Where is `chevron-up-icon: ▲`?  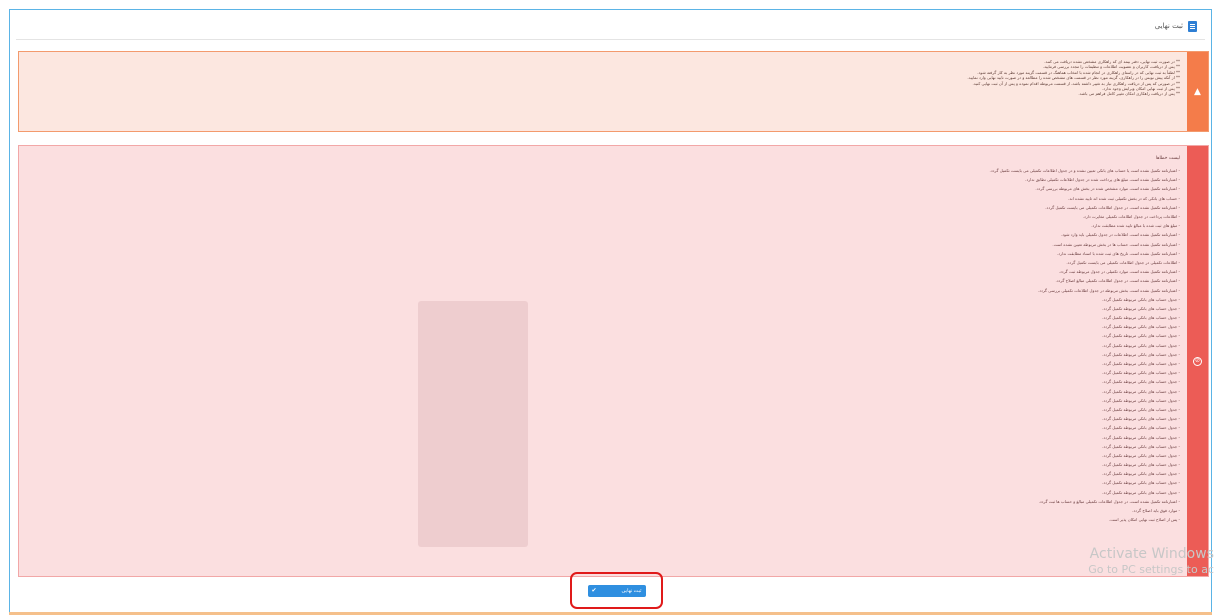 chevron-up-icon: ▲ is located at coordinates (1197, 91).